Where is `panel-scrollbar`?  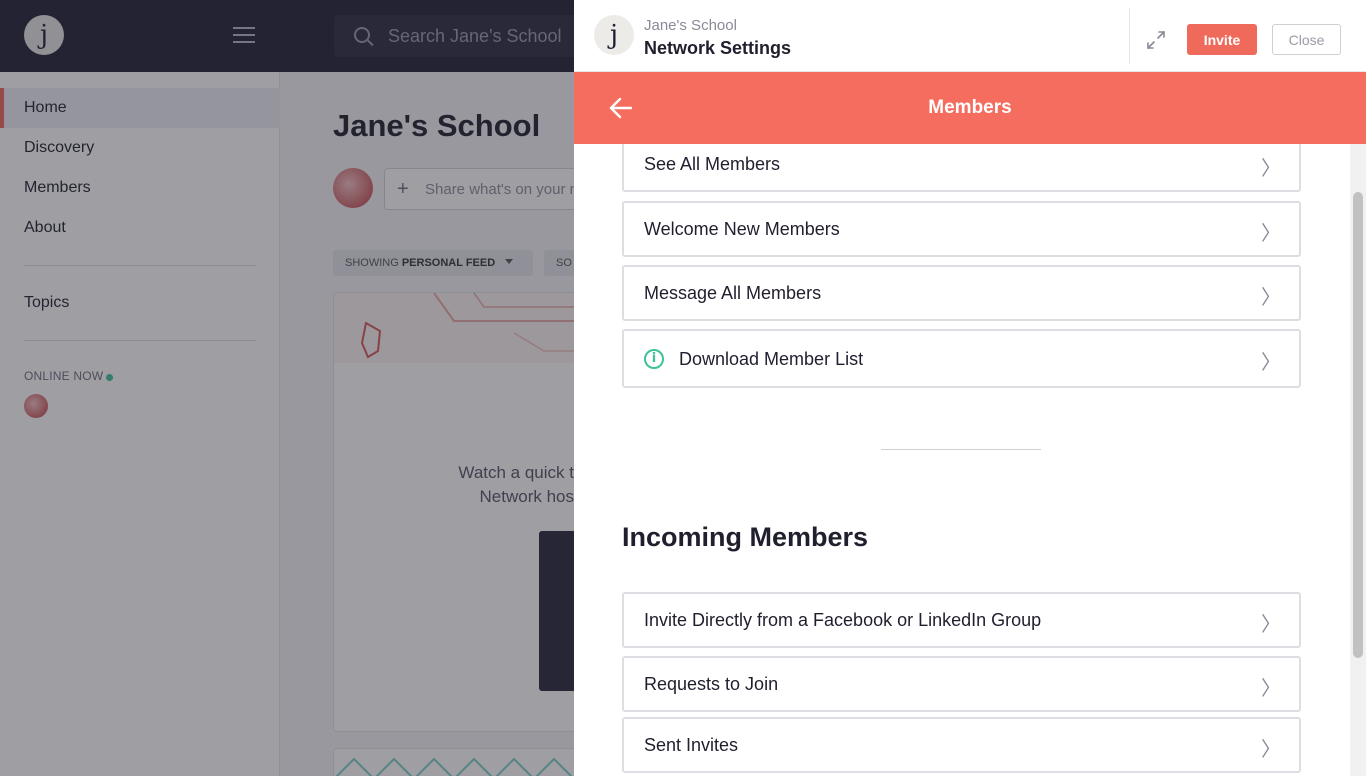
panel-scrollbar is located at coordinates (1358, 460).